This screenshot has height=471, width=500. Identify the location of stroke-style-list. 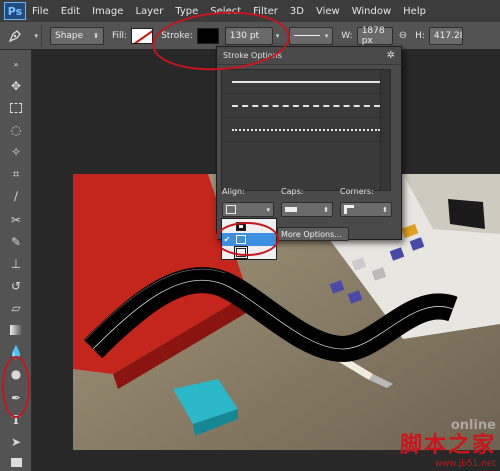
(306, 130).